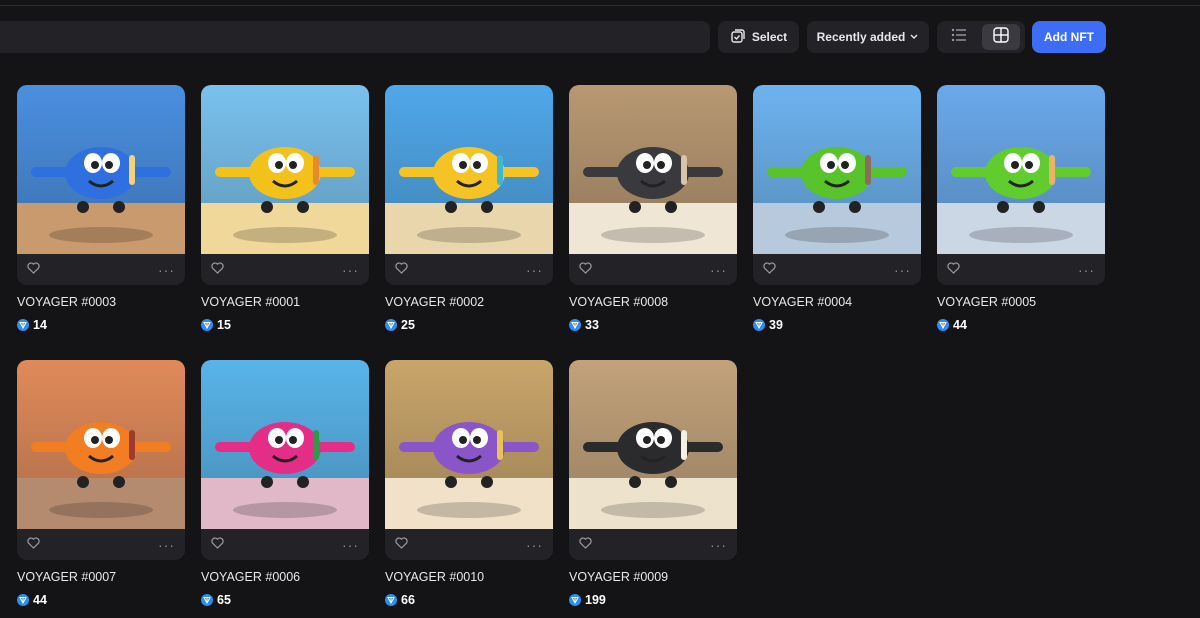 Image resolution: width=1200 pixels, height=618 pixels. Describe the element at coordinates (32, 325) in the screenshot. I see `nft-price: 14` at that location.